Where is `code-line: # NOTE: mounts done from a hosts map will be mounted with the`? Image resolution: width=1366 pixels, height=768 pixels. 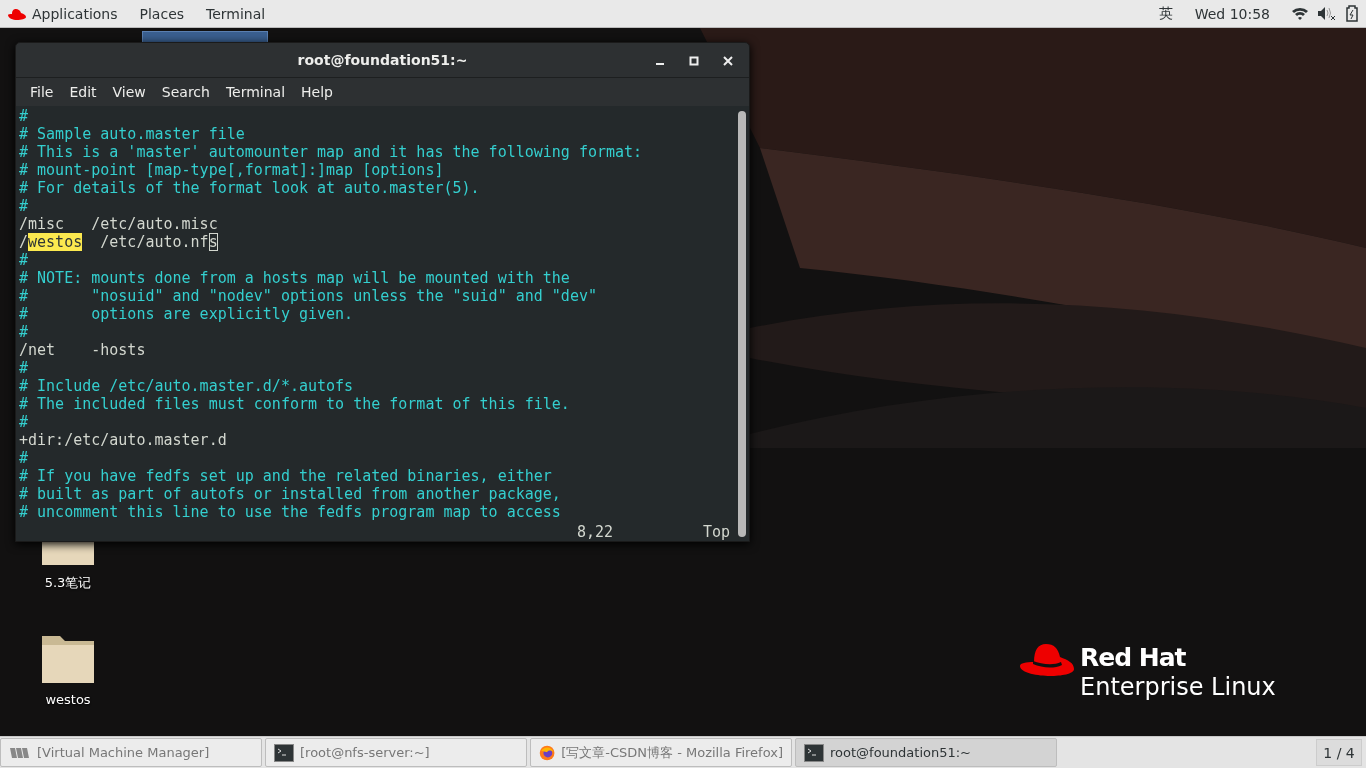 code-line: # NOTE: mounts done from a hosts map will be mounted with the is located at coordinates (295, 278).